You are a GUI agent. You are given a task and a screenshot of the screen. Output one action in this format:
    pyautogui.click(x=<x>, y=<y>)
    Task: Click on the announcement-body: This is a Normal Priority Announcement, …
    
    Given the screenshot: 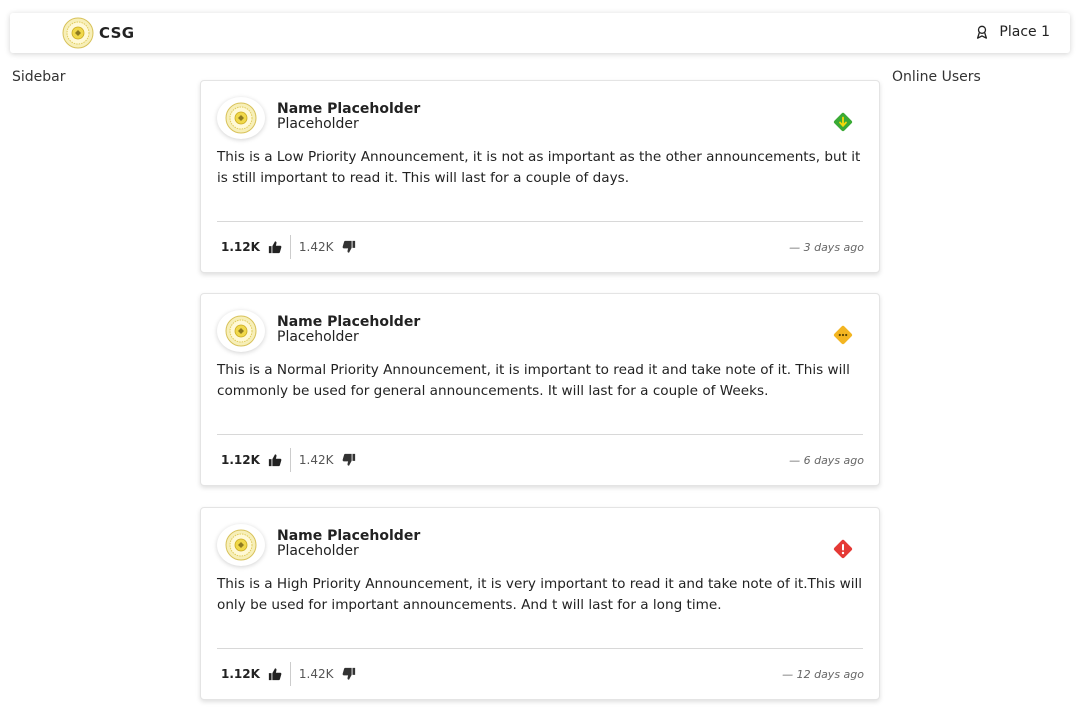 What is the action you would take?
    pyautogui.click(x=533, y=380)
    